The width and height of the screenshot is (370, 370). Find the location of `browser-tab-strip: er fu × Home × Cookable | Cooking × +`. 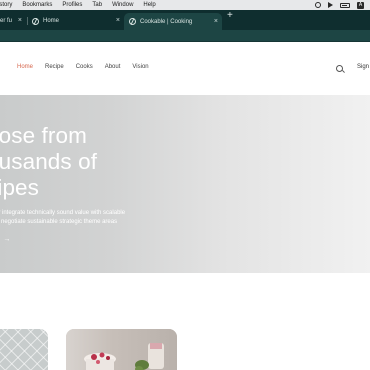

browser-tab-strip: er fu × Home × Cookable | Cooking × + is located at coordinates (185, 20).